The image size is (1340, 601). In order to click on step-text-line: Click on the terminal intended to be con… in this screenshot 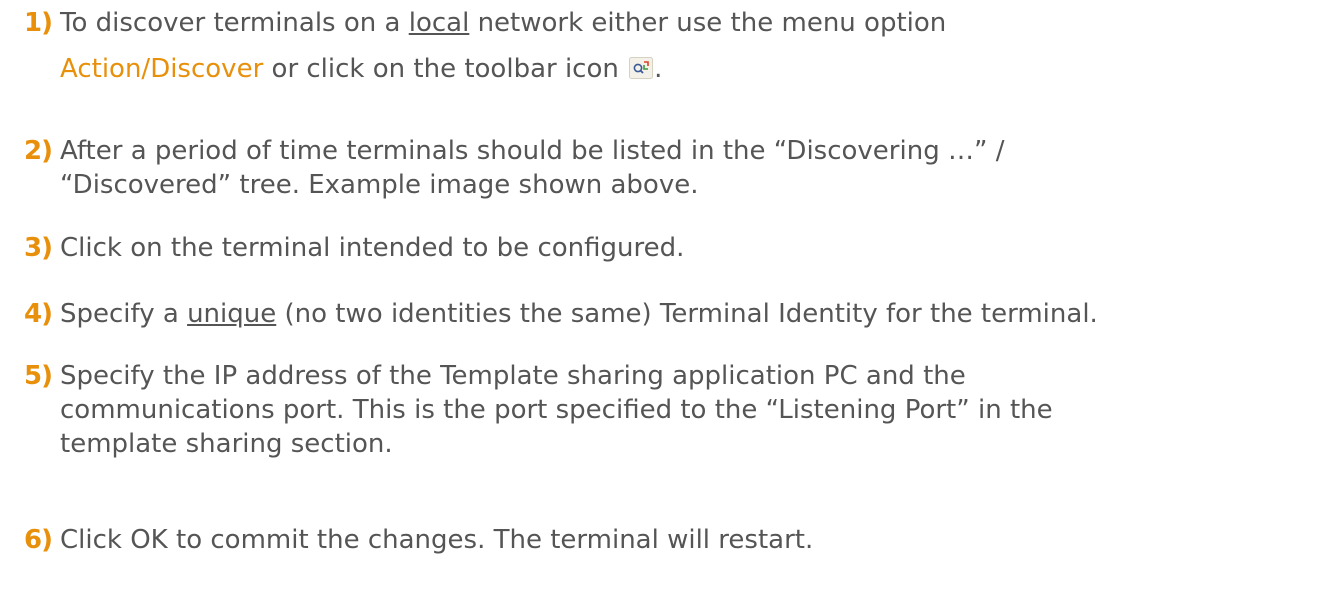, I will do `click(372, 248)`.